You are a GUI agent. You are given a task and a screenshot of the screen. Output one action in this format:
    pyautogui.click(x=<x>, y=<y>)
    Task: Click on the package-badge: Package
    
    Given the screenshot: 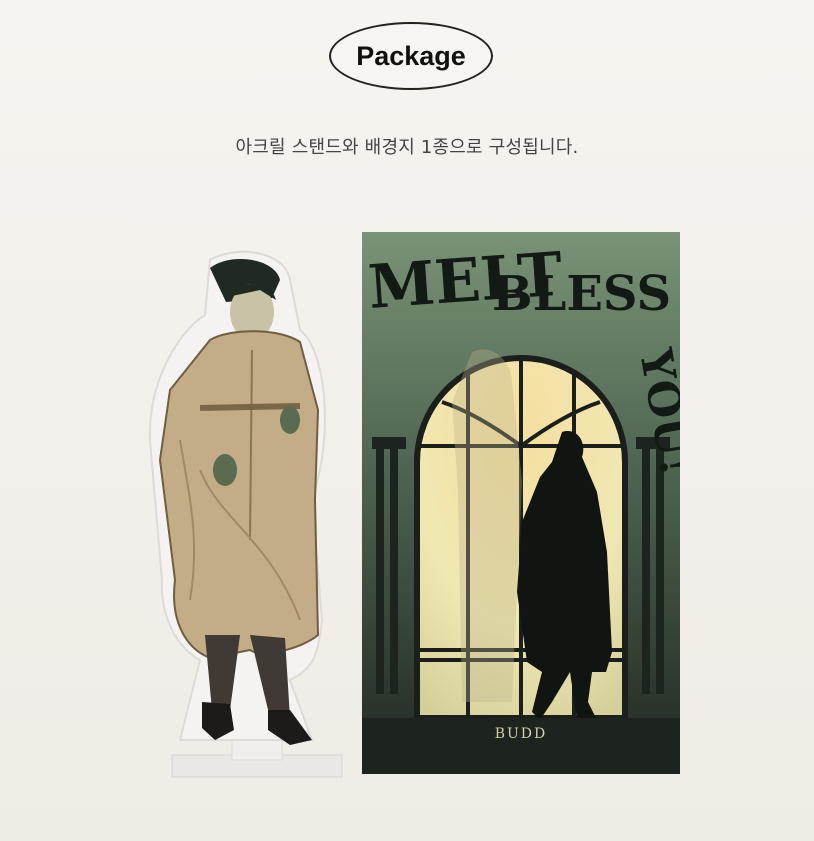 What is the action you would take?
    pyautogui.click(x=411, y=56)
    